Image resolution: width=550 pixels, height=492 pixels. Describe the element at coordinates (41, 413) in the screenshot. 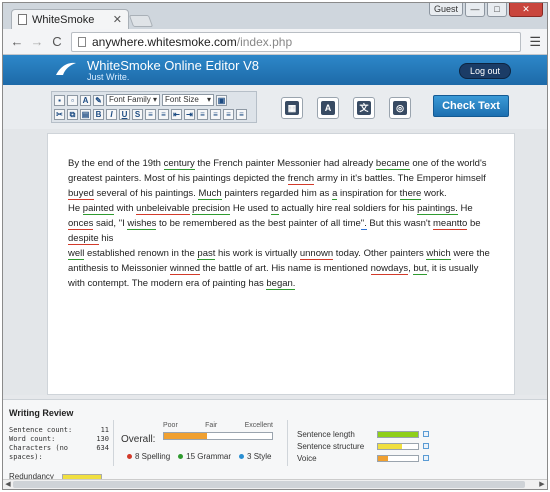

I see `review-title: Writing Review` at that location.